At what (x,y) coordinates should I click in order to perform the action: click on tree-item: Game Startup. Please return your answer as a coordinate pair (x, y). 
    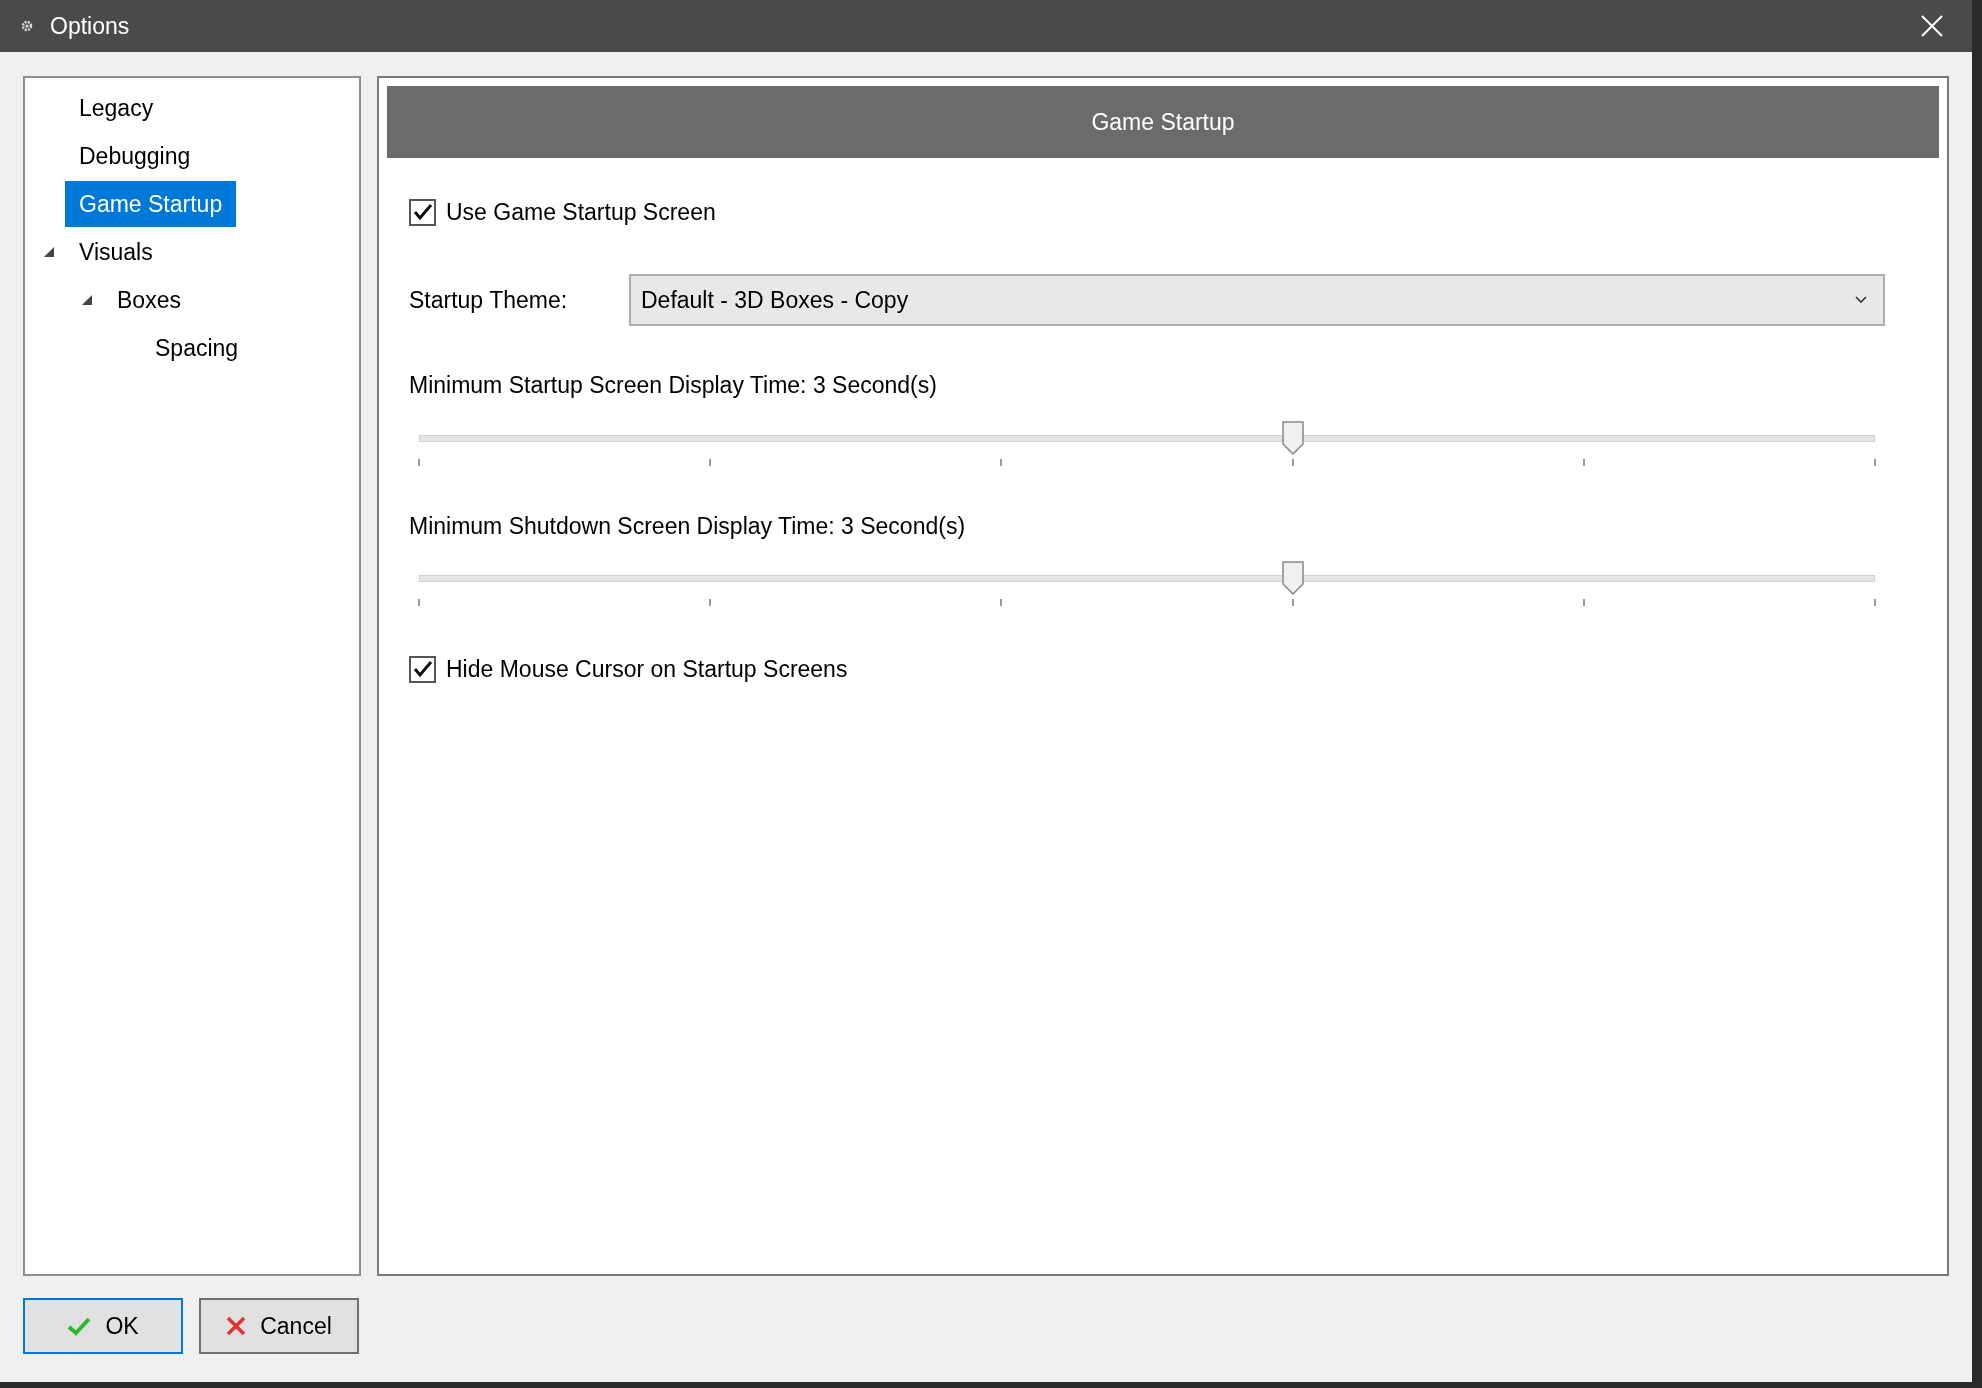
    Looking at the image, I should click on (151, 204).